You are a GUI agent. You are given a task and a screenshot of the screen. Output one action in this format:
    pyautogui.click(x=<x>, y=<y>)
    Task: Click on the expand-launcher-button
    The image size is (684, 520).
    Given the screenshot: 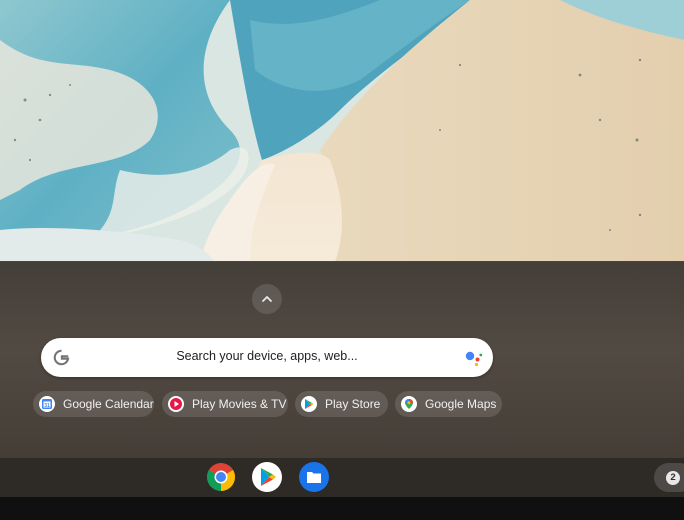 What is the action you would take?
    pyautogui.click(x=267, y=299)
    